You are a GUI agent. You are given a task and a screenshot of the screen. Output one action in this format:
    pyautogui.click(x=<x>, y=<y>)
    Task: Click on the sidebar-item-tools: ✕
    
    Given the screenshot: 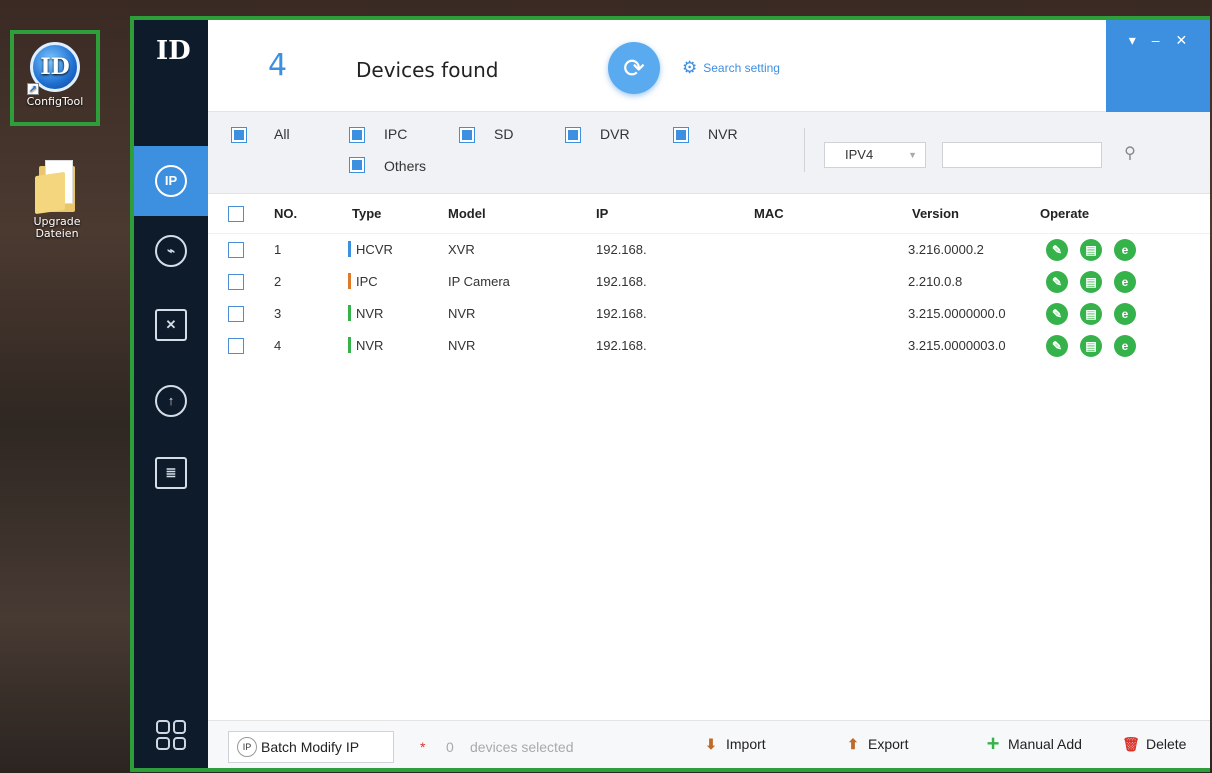 What is the action you would take?
    pyautogui.click(x=171, y=325)
    